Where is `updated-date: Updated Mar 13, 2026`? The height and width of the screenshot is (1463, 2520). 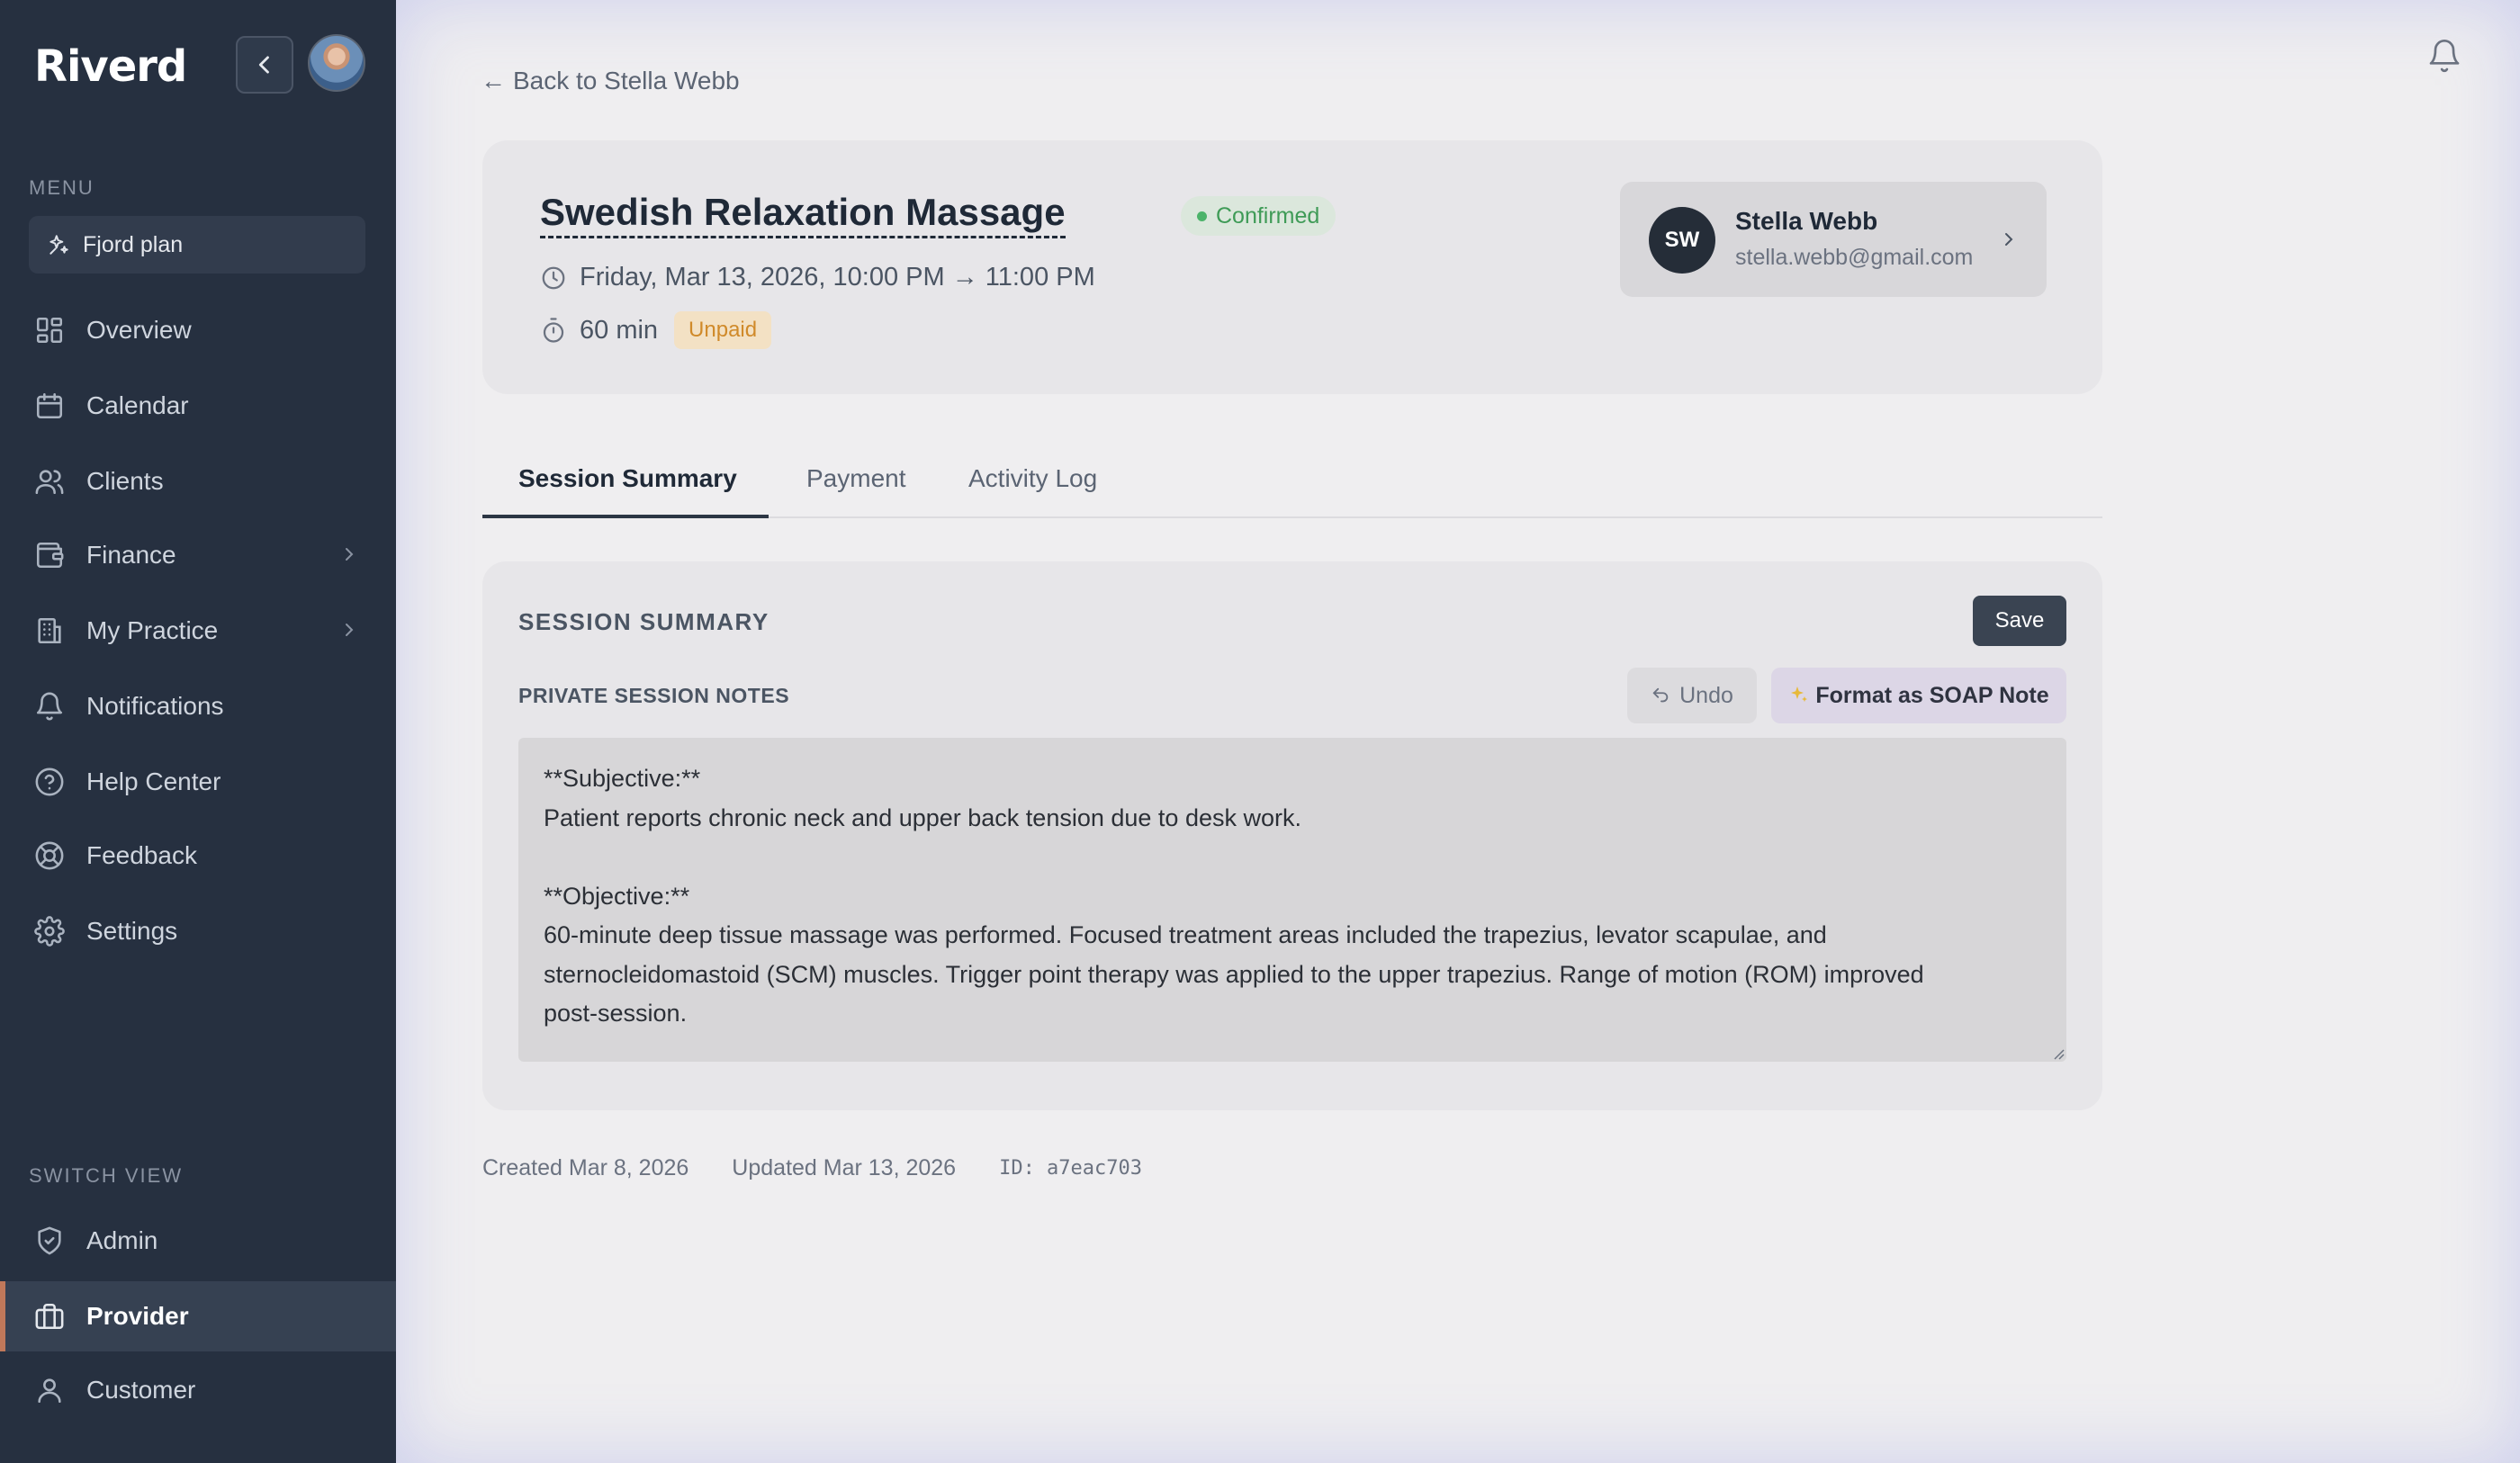 updated-date: Updated Mar 13, 2026 is located at coordinates (844, 1168).